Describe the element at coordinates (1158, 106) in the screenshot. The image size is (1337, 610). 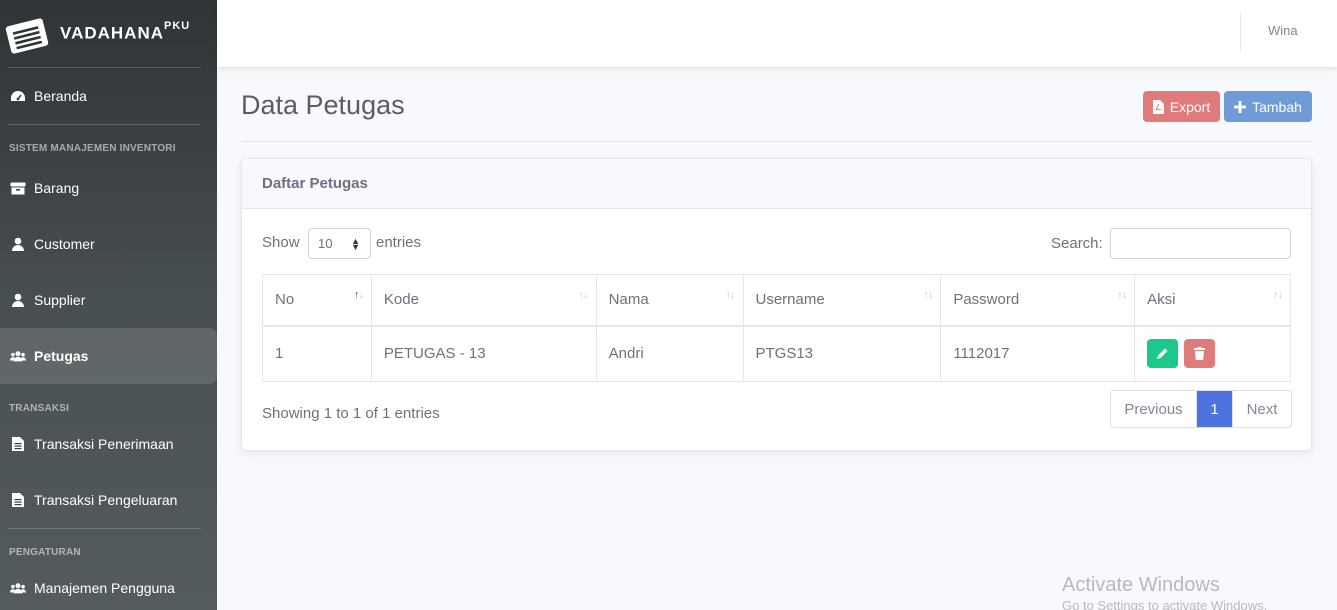
I see `pdf-file-icon` at that location.